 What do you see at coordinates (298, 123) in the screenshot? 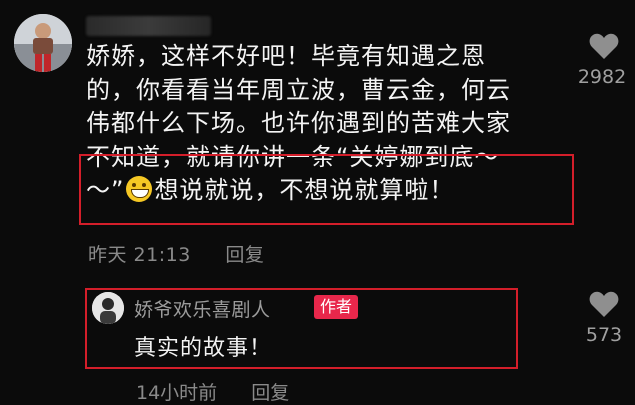
I see `comment-line: 伟都什么下场。也许你遇到的苦难大家` at bounding box center [298, 123].